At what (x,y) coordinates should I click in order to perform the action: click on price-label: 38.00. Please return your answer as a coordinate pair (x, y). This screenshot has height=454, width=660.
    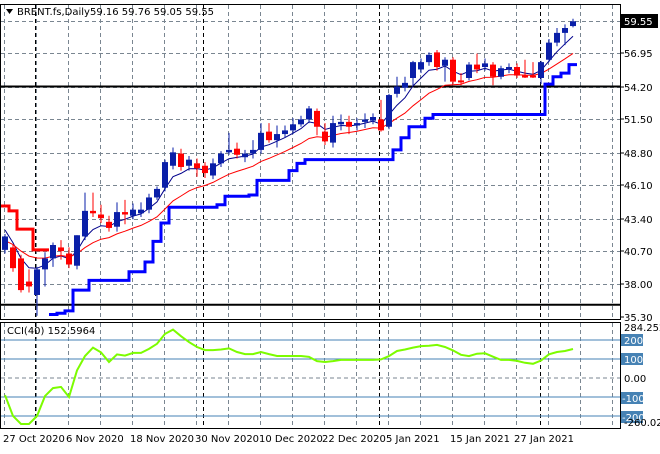
    Looking at the image, I should click on (638, 285).